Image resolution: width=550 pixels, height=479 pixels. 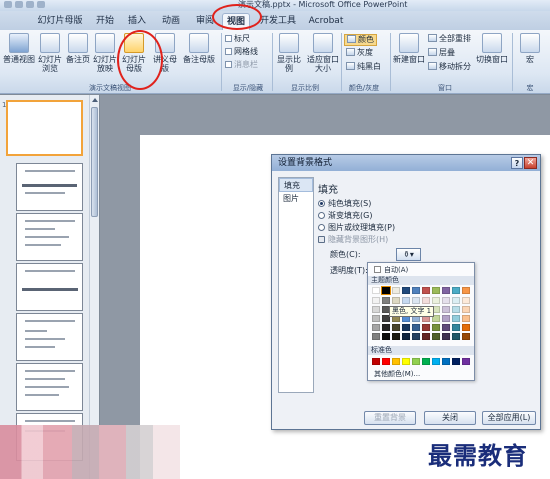 What do you see at coordinates (289, 53) in the screenshot?
I see `zoom-button: 显示比例` at bounding box center [289, 53].